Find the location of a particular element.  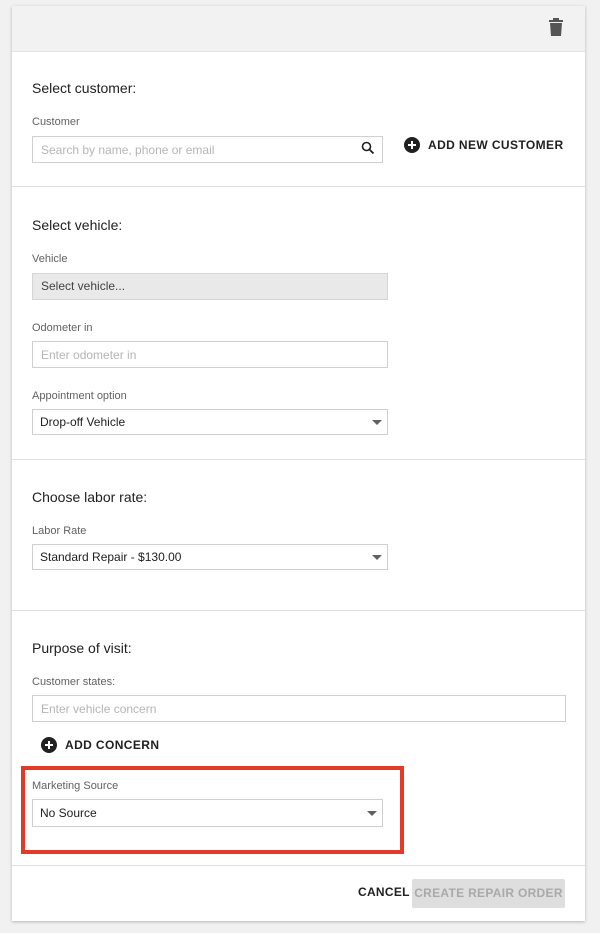

vehicle-concern-input is located at coordinates (299, 708).